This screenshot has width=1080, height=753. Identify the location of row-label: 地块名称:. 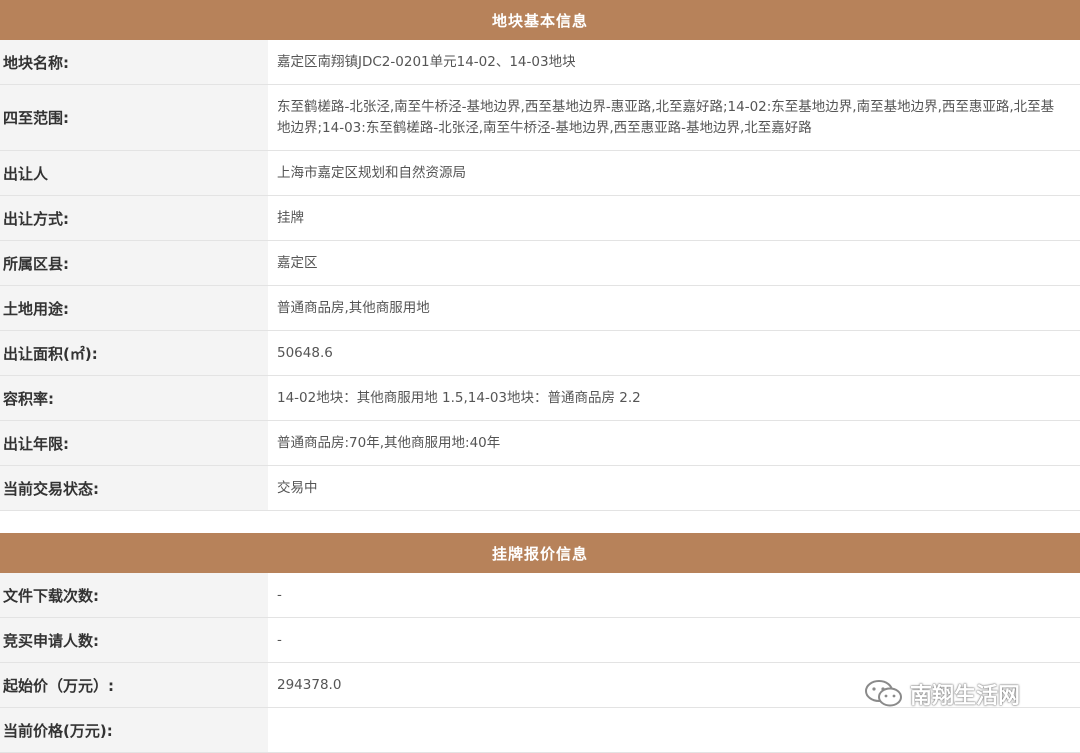
(134, 62).